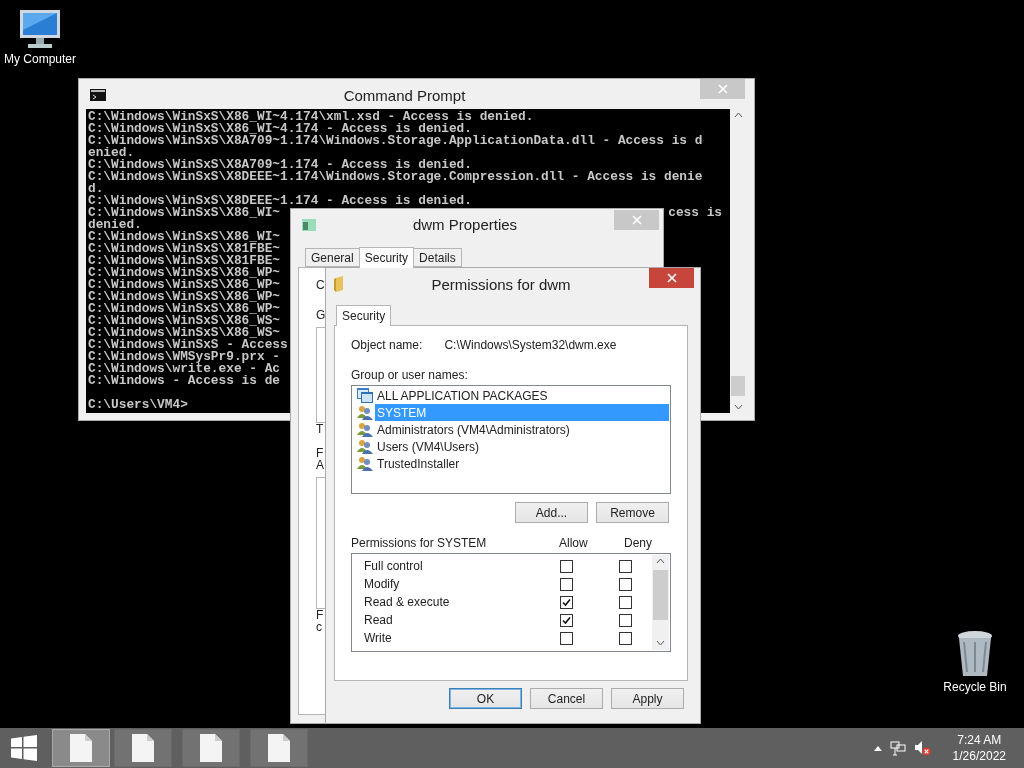  What do you see at coordinates (566, 698) in the screenshot?
I see `dialog-button: Cancel` at bounding box center [566, 698].